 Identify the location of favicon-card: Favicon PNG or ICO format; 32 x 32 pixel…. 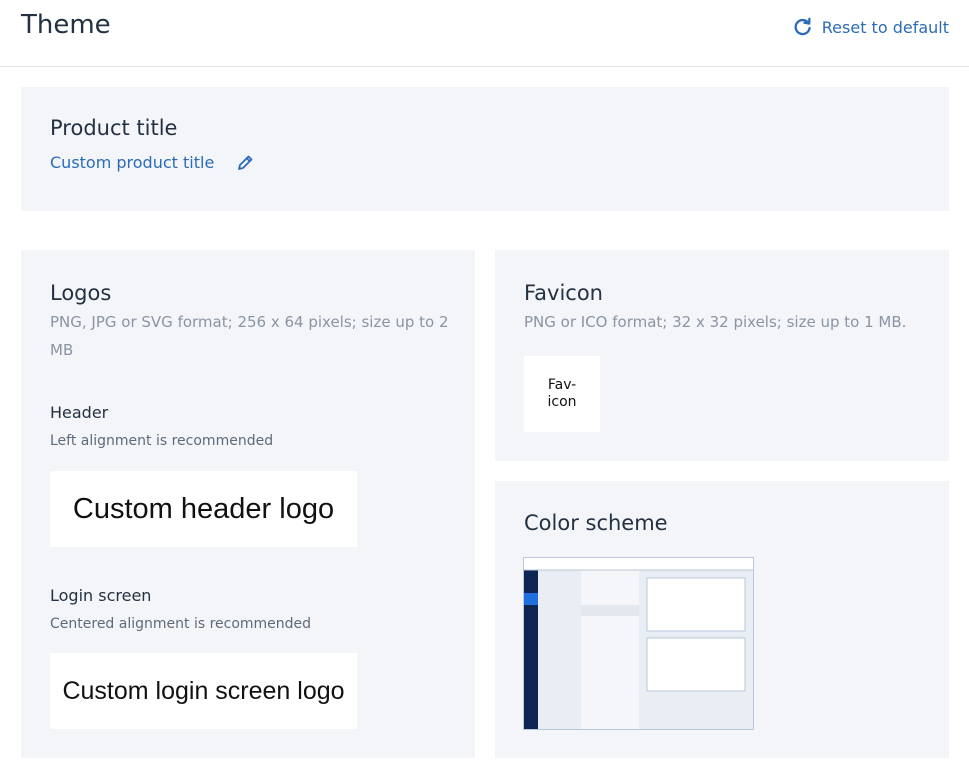
(722, 355).